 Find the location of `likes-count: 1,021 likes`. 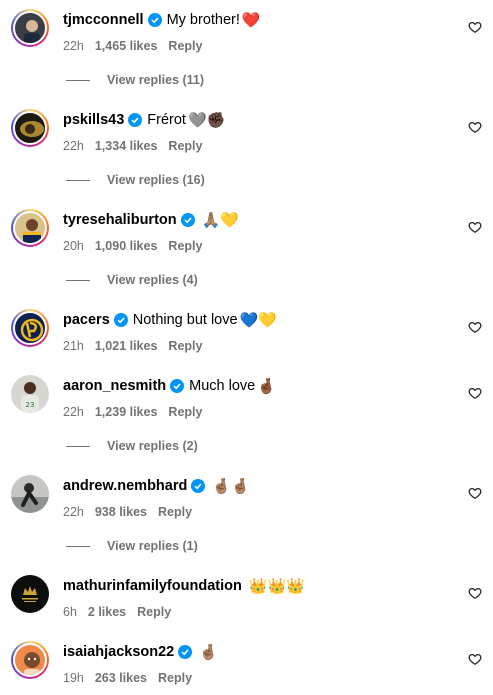

likes-count: 1,021 likes is located at coordinates (126, 346).